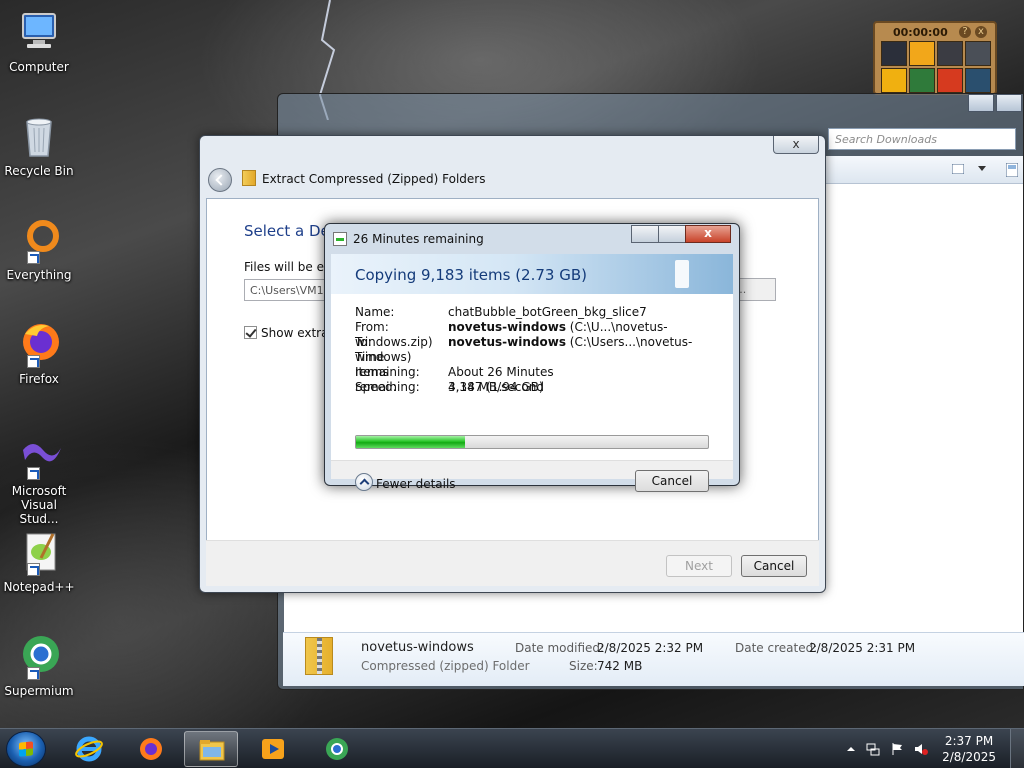 This screenshot has width=1024, height=768. Describe the element at coordinates (340, 239) in the screenshot. I see `copy-progress-icon` at that location.